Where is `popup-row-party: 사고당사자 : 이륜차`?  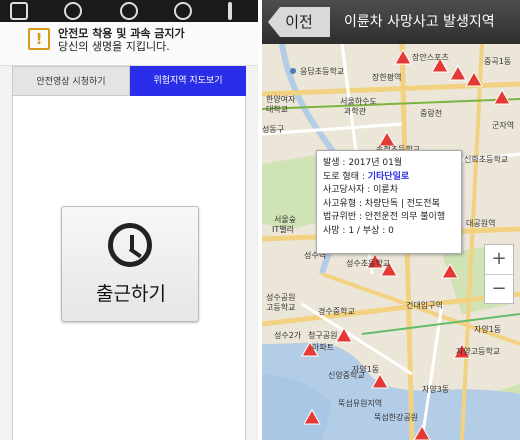
popup-row-party: 사고당사자 : 이륜차 is located at coordinates (360, 190).